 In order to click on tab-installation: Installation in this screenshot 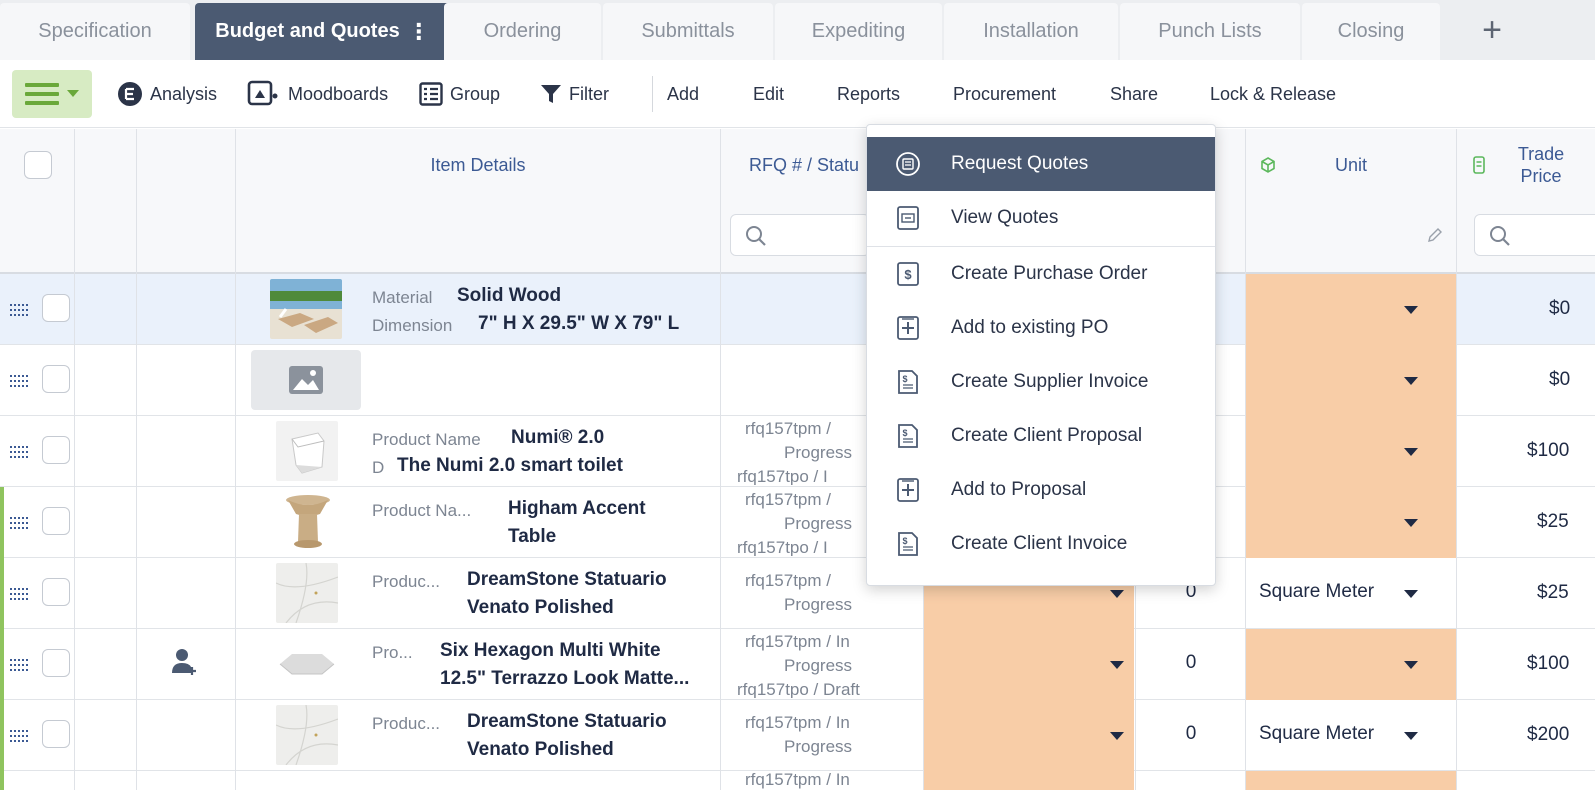, I will do `click(1031, 31)`.